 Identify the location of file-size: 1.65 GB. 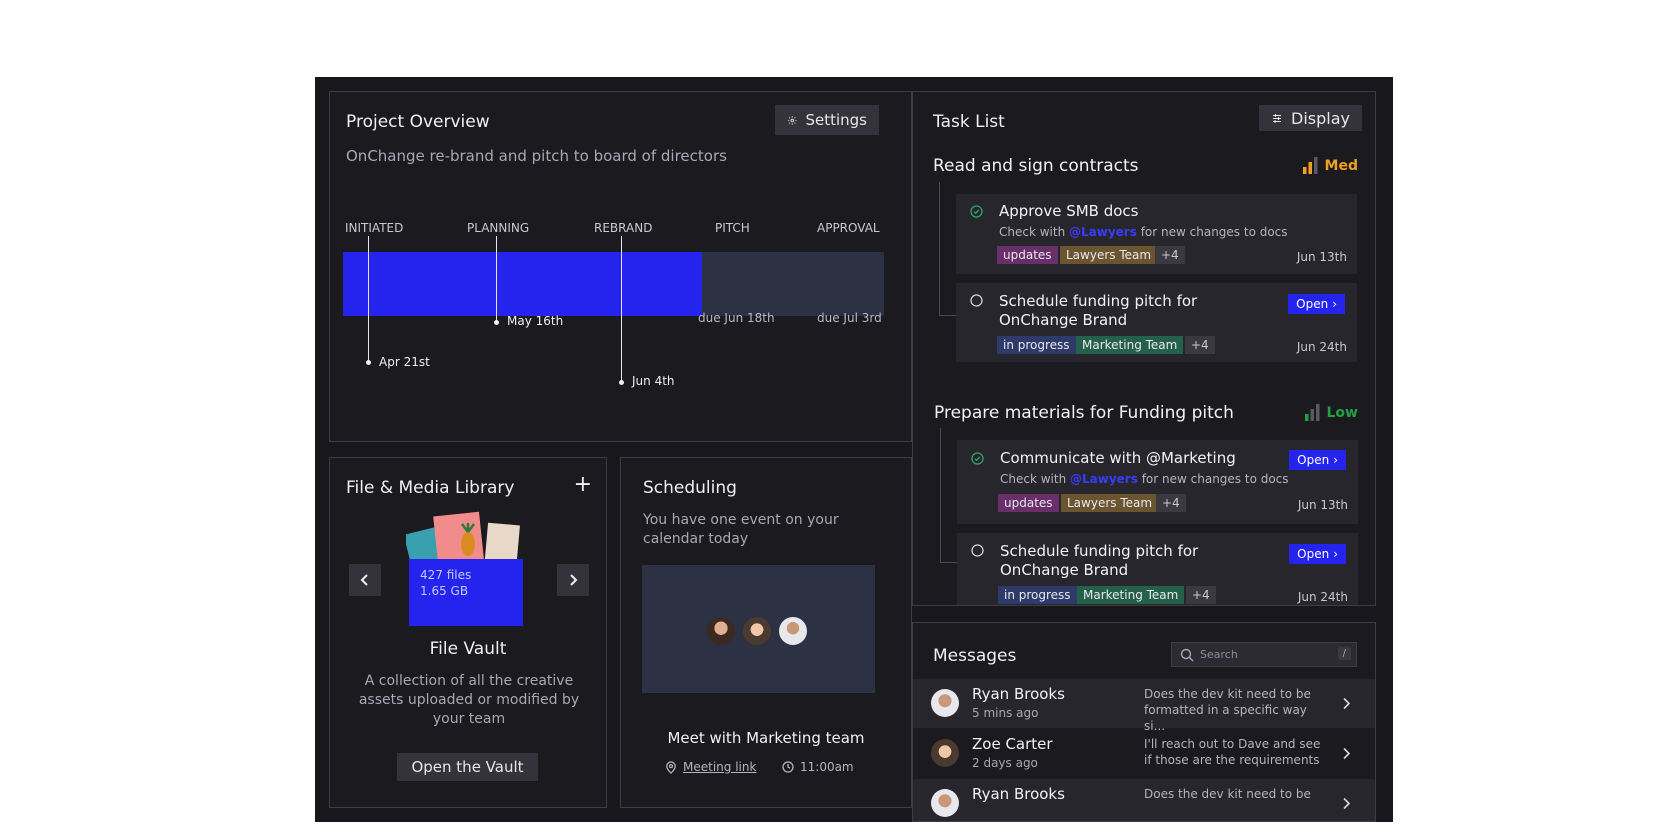
(444, 591).